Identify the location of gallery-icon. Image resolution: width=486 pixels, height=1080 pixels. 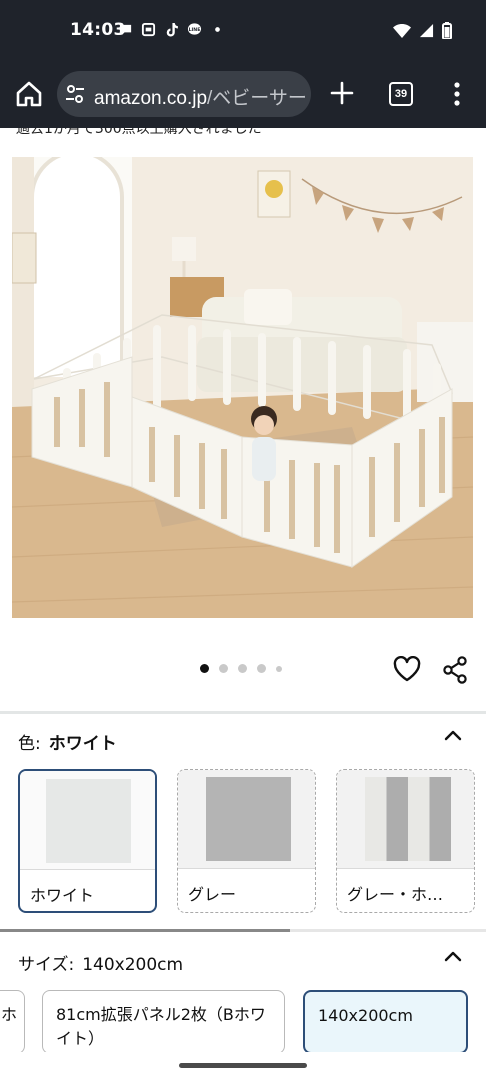
(148, 29).